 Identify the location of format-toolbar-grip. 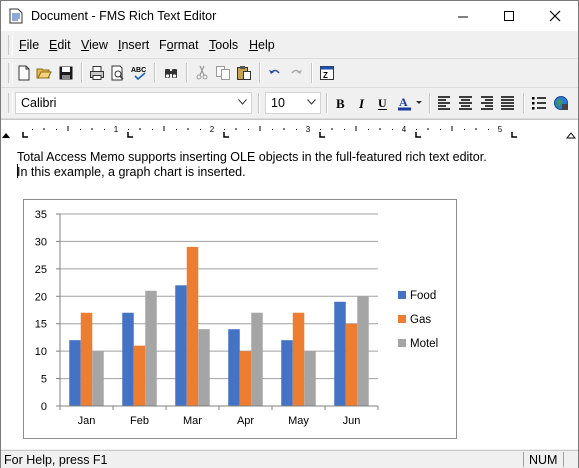
(10, 103).